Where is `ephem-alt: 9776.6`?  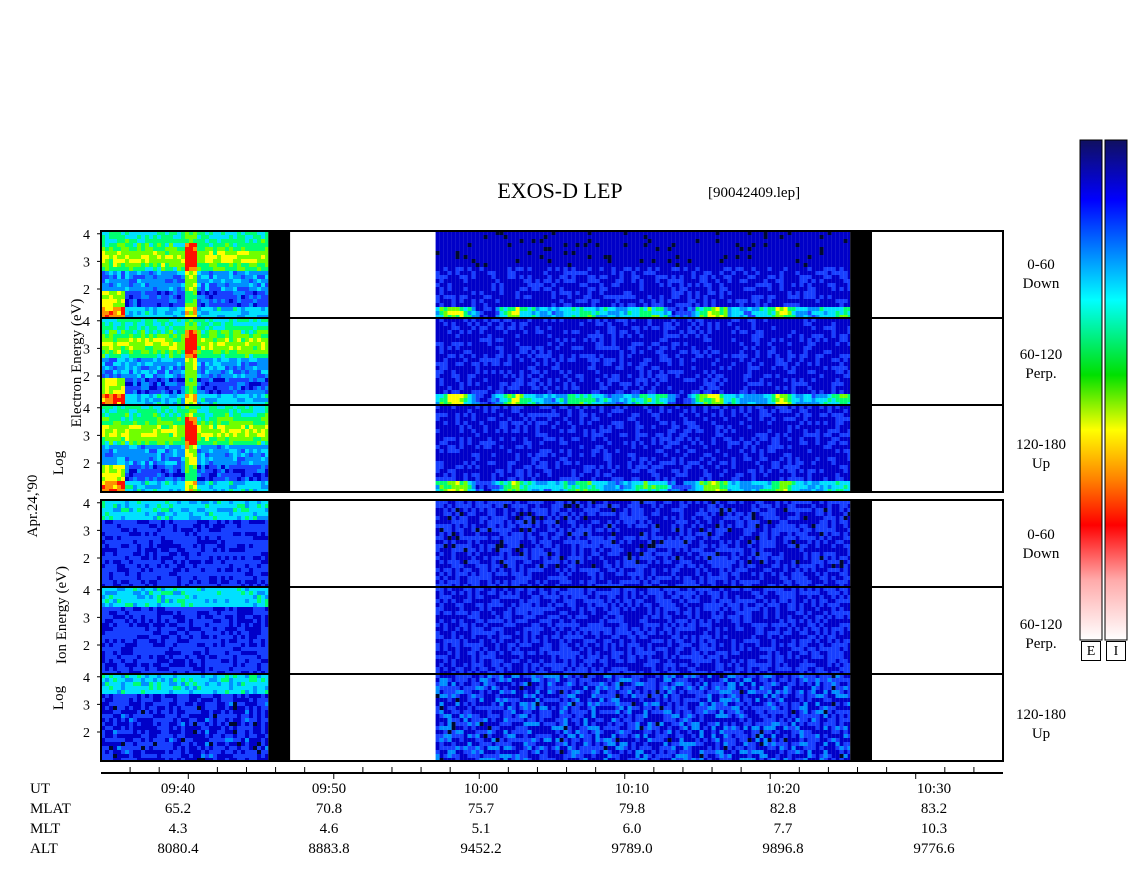 ephem-alt: 9776.6 is located at coordinates (934, 849).